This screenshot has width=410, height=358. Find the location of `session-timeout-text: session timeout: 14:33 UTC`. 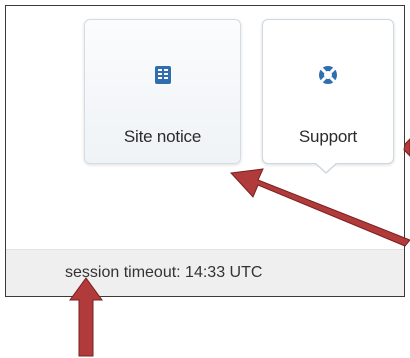

session-timeout-text: session timeout: 14:33 UTC is located at coordinates (164, 272).